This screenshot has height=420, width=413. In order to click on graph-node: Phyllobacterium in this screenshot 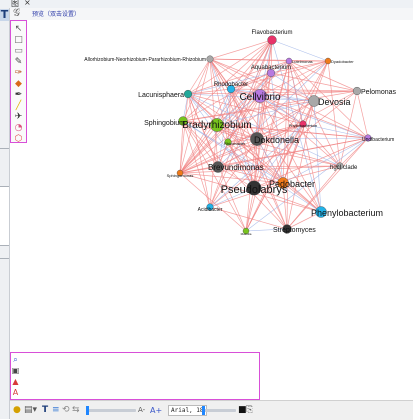, I will do `click(303, 124)`.